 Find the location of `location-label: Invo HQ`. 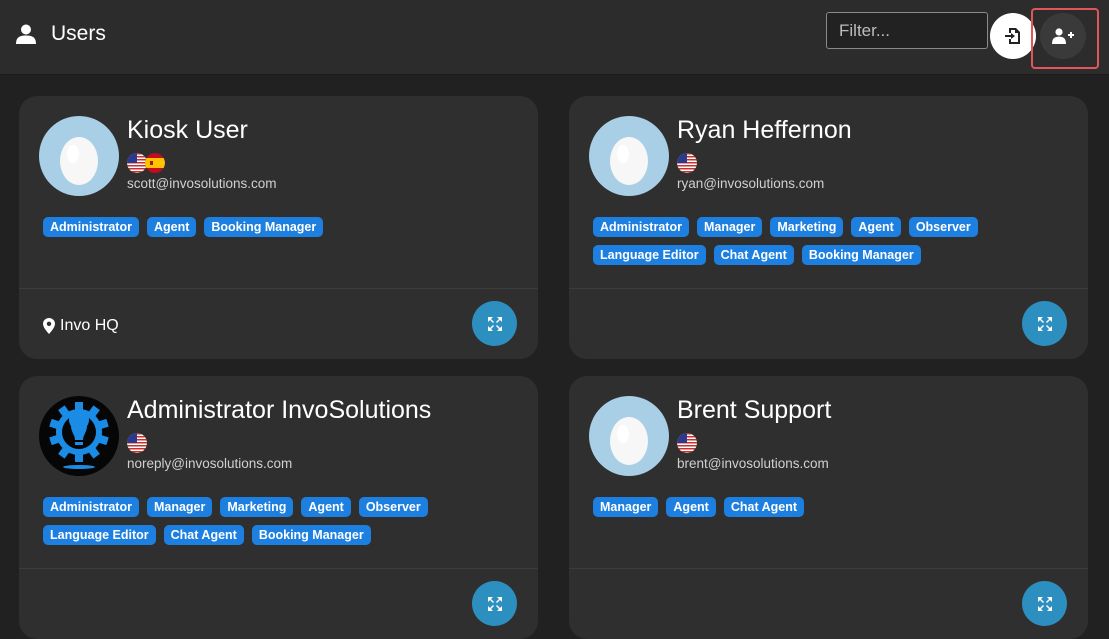

location-label: Invo HQ is located at coordinates (89, 325).